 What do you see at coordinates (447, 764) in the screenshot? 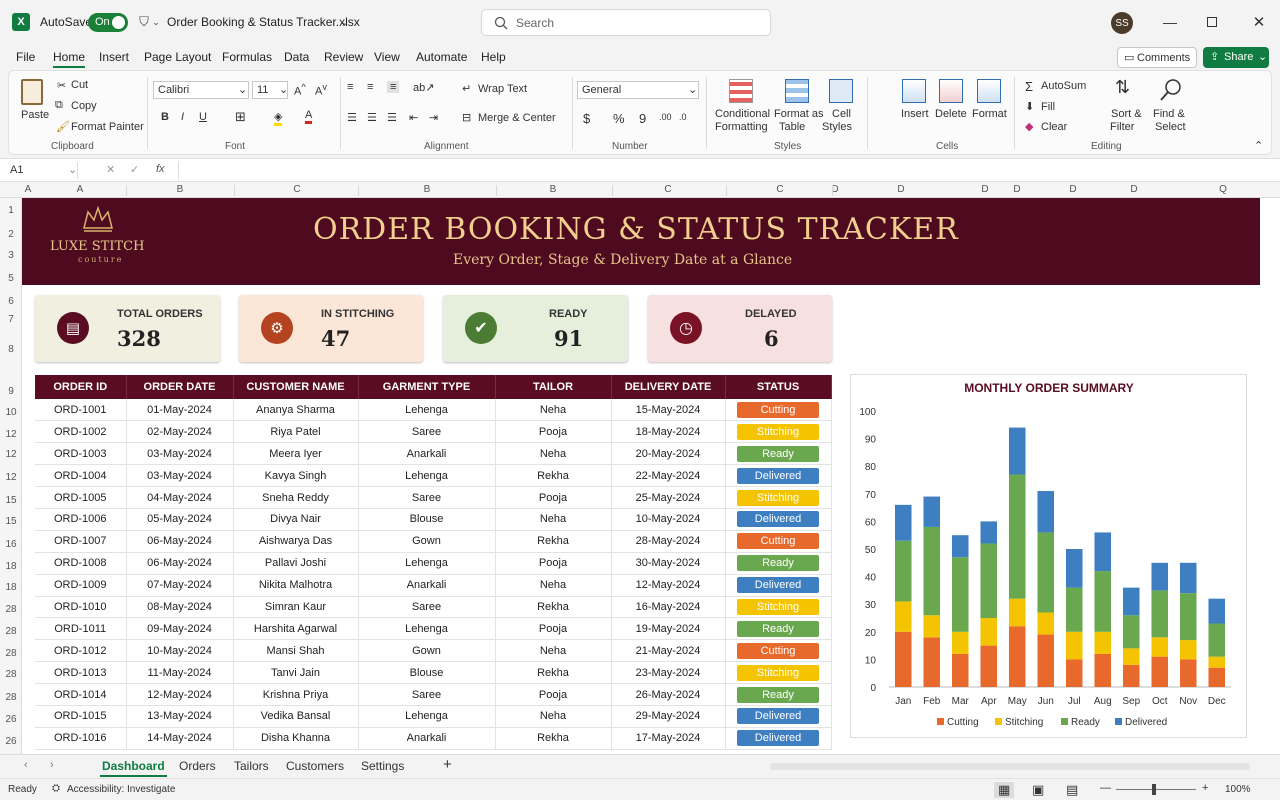
I see `add-sheet-button: +` at bounding box center [447, 764].